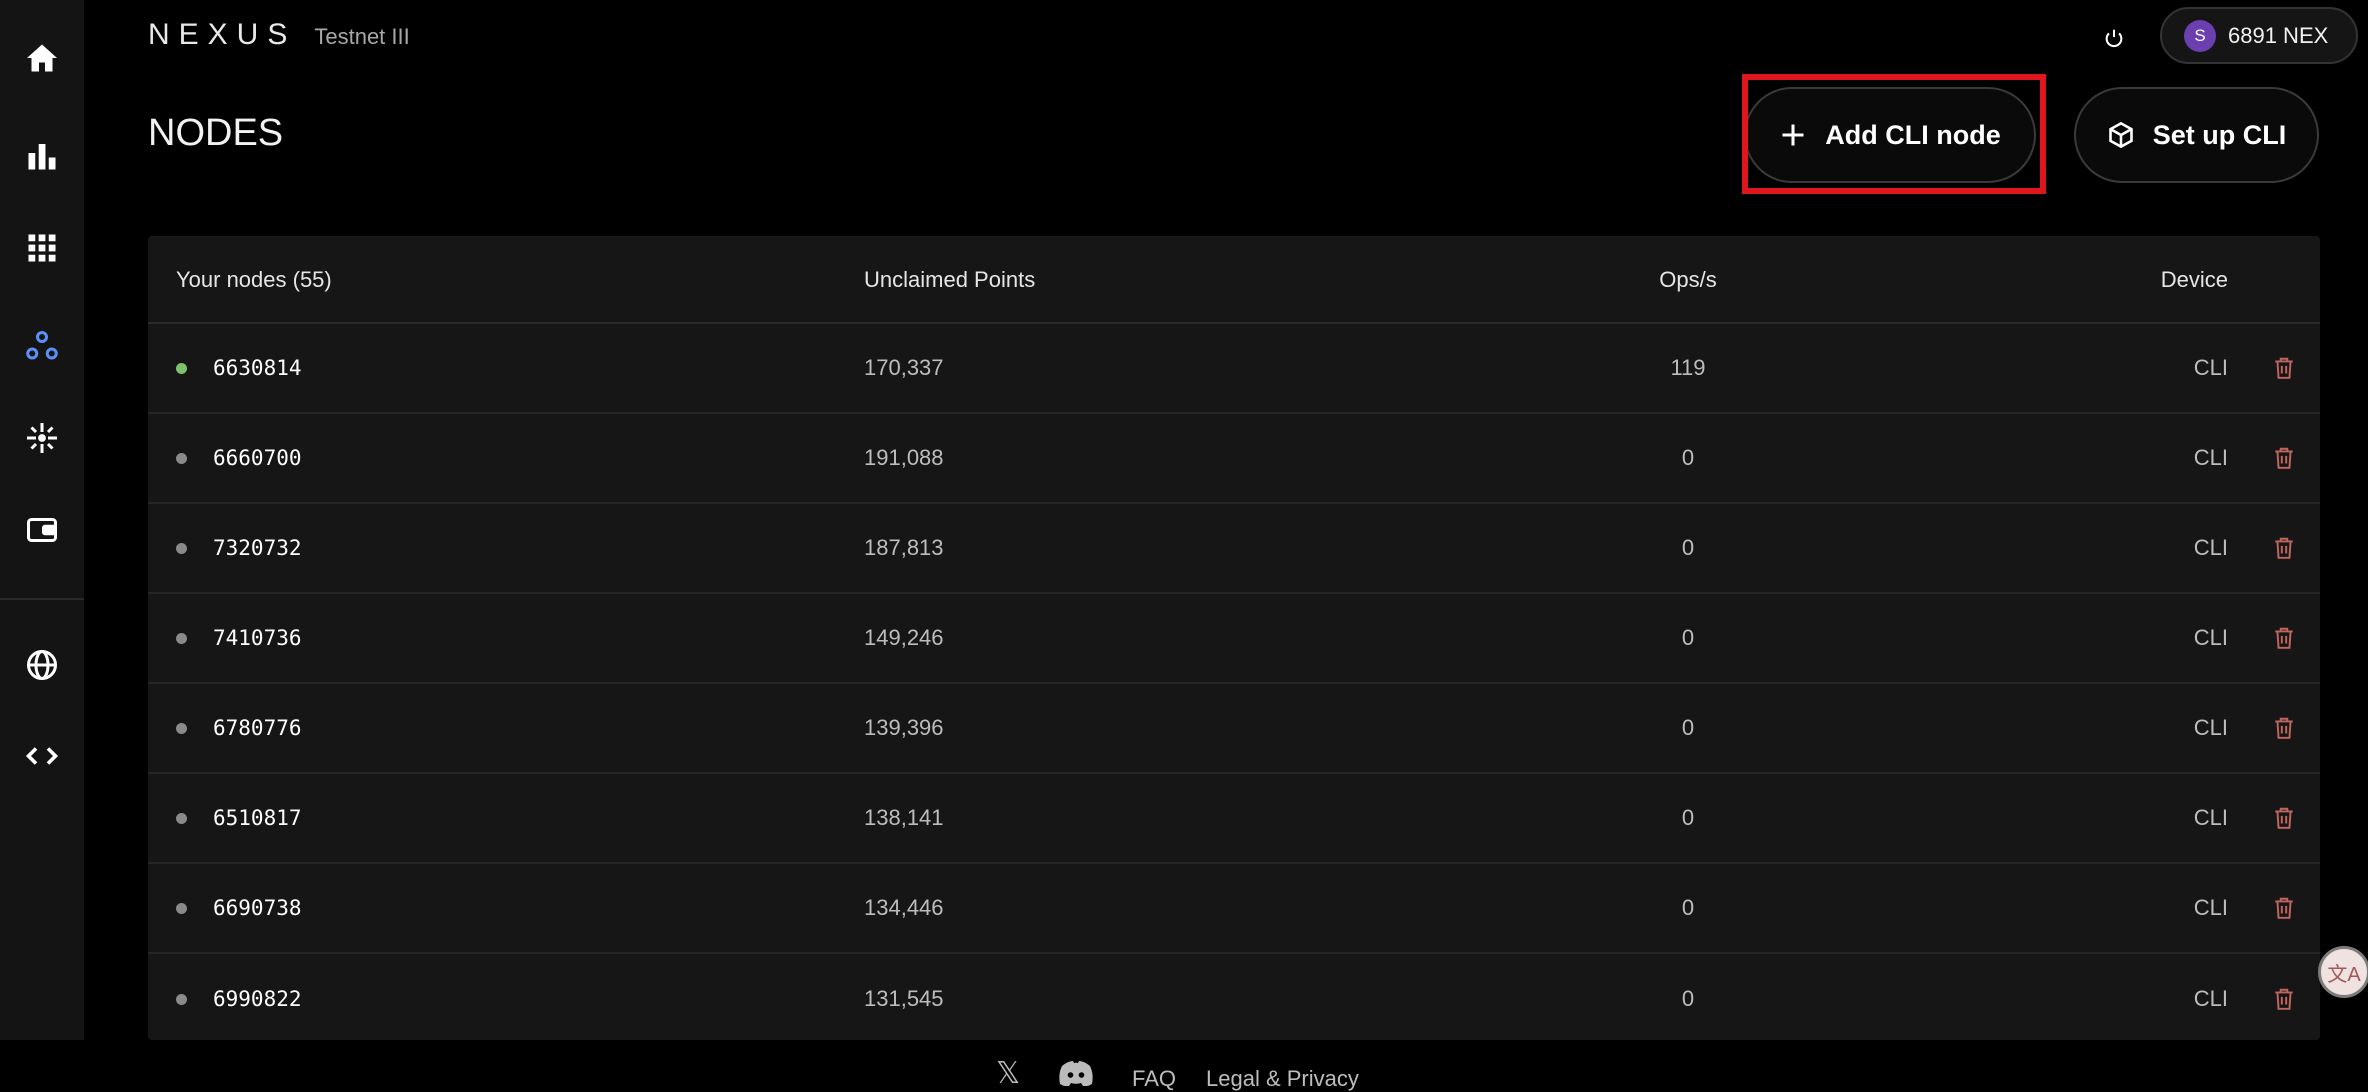  I want to click on node-cell: 6660700, so click(239, 458).